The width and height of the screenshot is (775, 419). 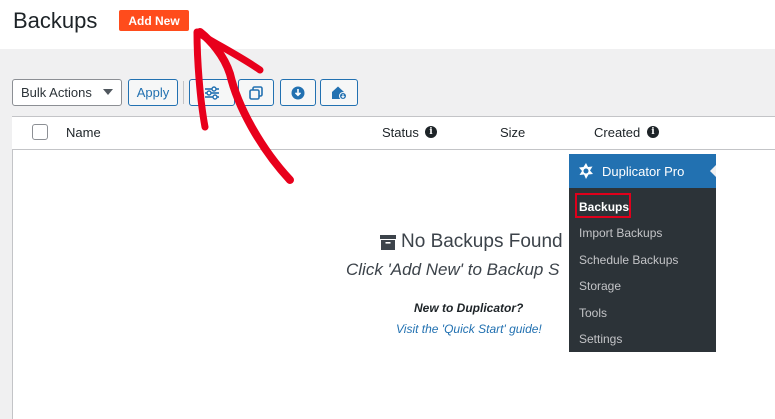 I want to click on menu-item-settings: Settings, so click(x=600, y=339).